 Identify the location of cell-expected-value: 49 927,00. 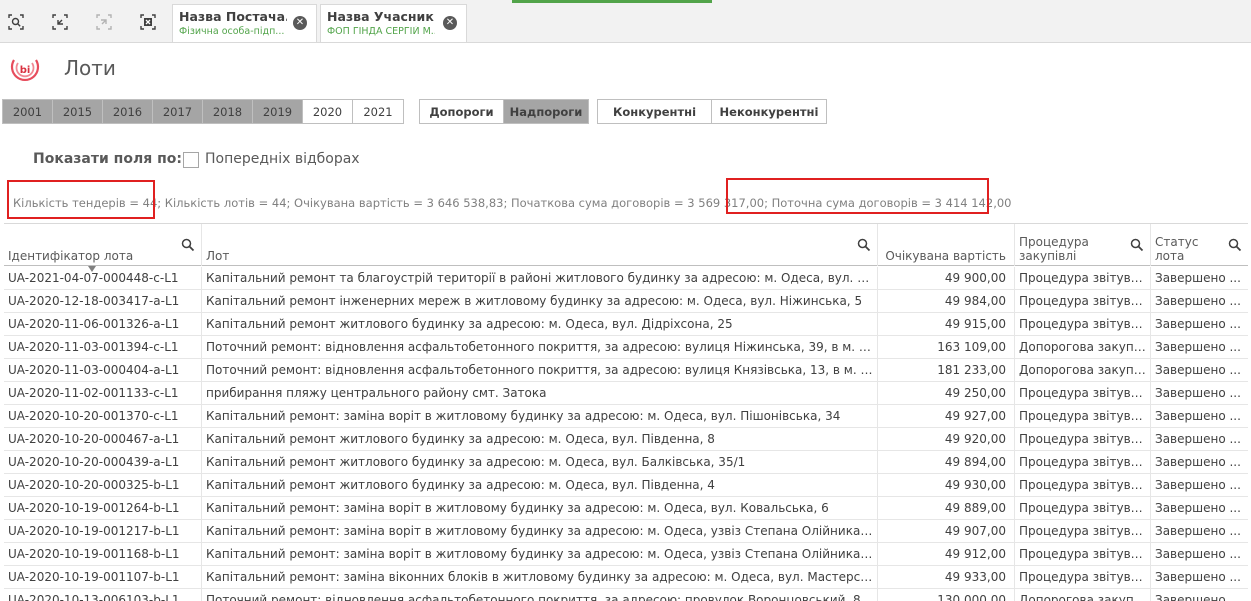
(946, 416).